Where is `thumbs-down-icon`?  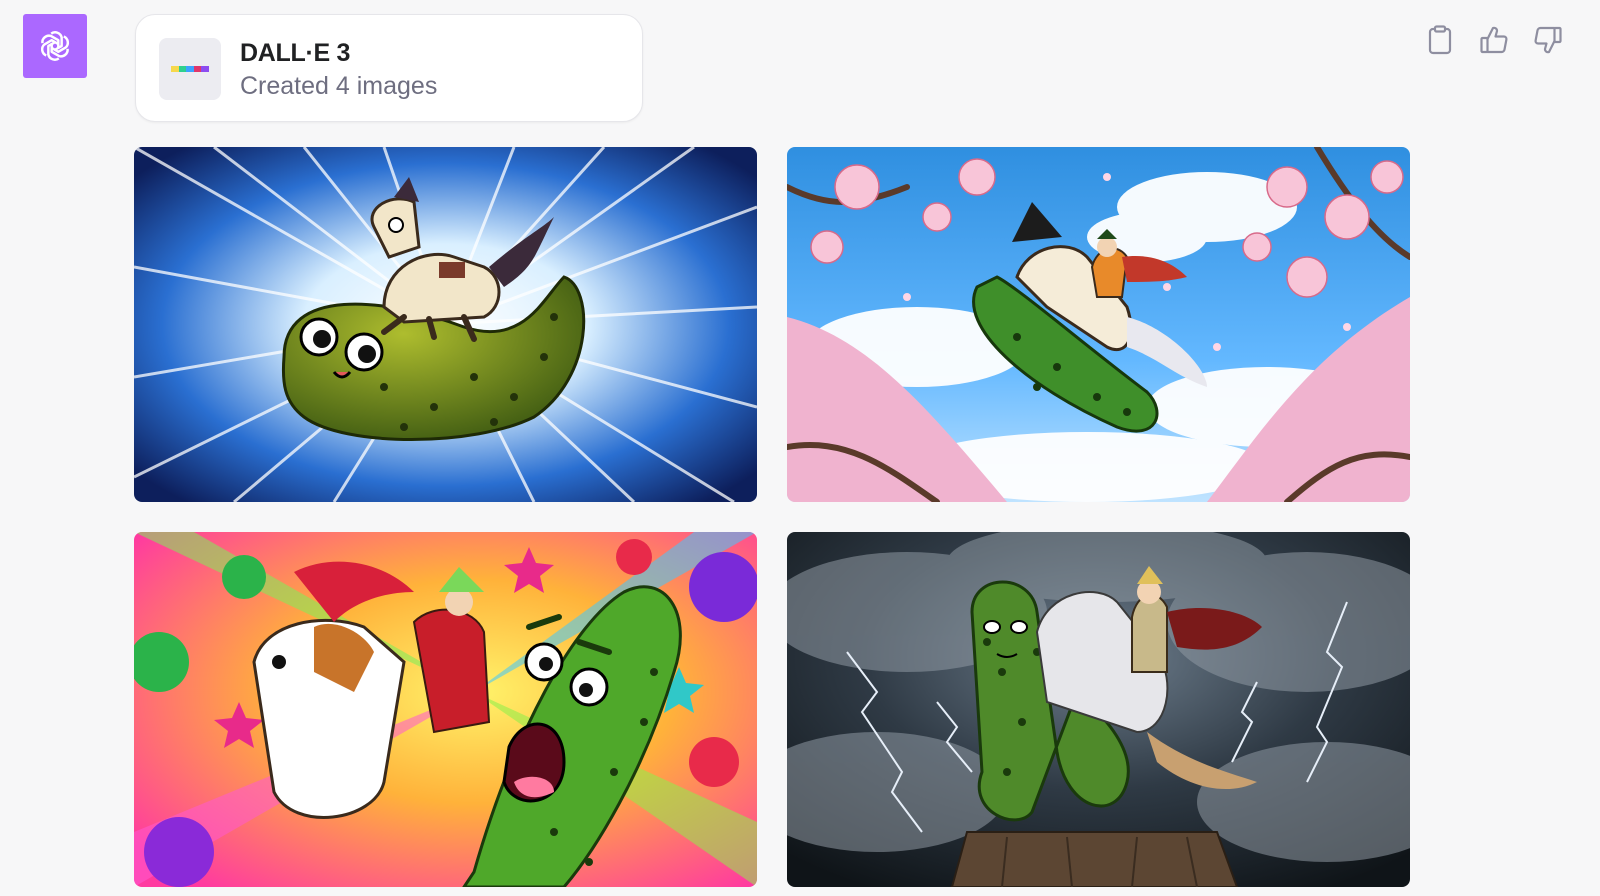
thumbs-down-icon is located at coordinates (1548, 40).